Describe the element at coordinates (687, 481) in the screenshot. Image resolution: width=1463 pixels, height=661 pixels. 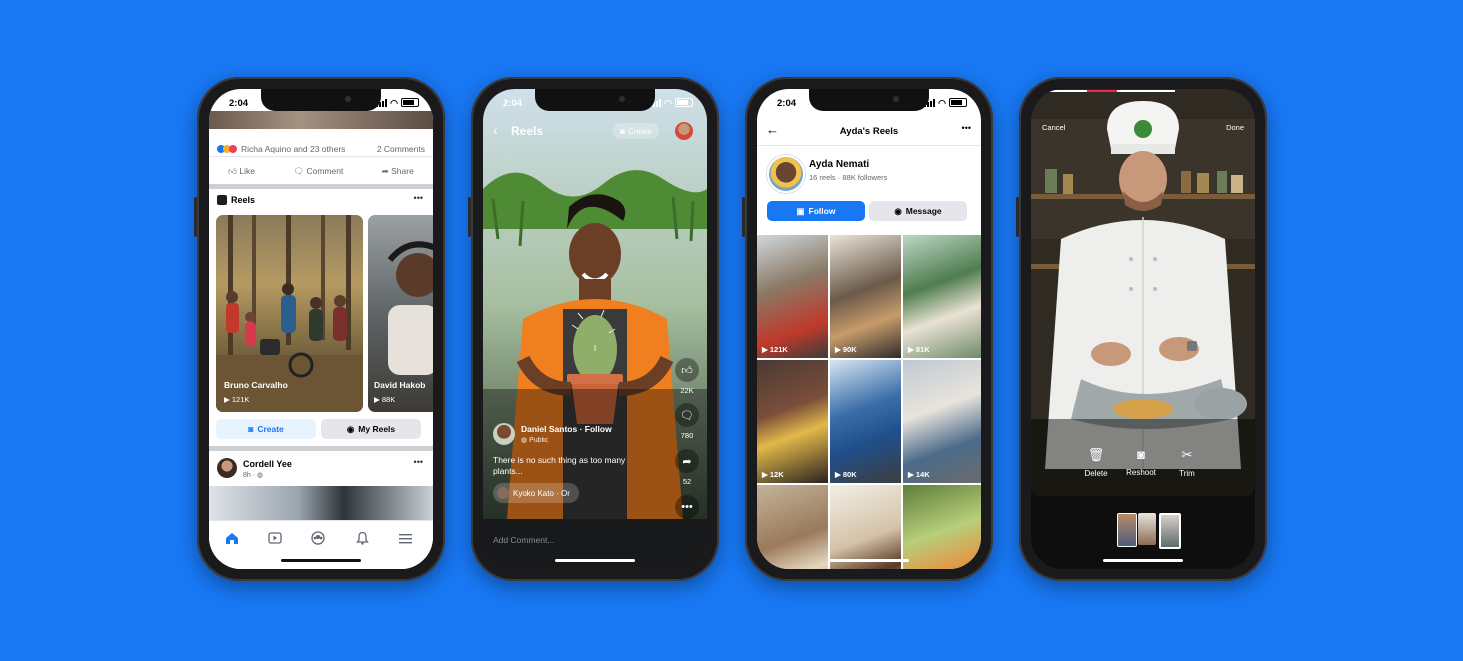
I see `share-count: 52` at that location.